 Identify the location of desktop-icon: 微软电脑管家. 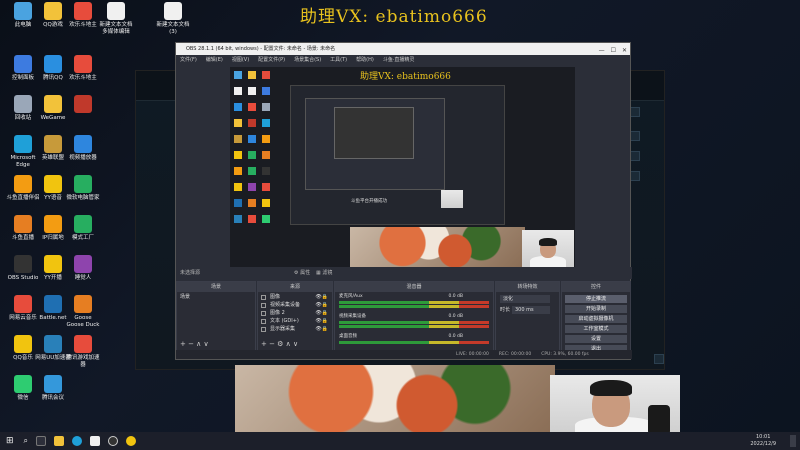
(83, 188).